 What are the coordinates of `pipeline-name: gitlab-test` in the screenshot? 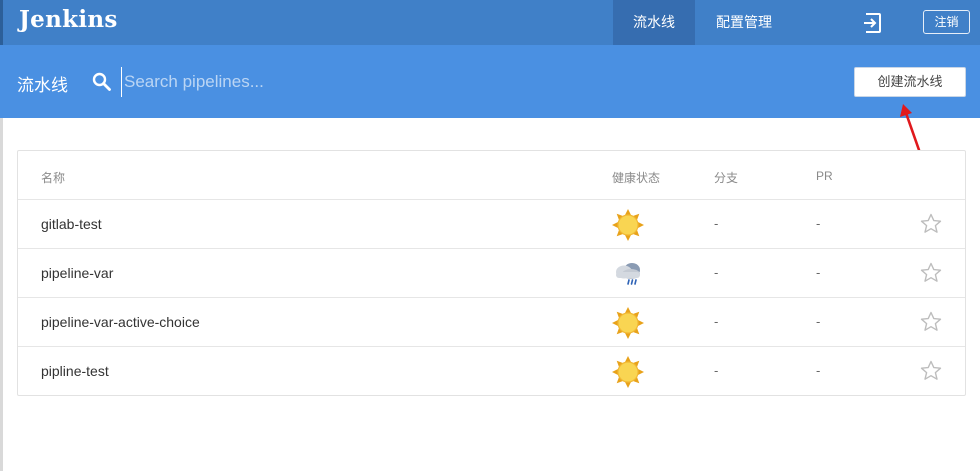 It's located at (71, 224).